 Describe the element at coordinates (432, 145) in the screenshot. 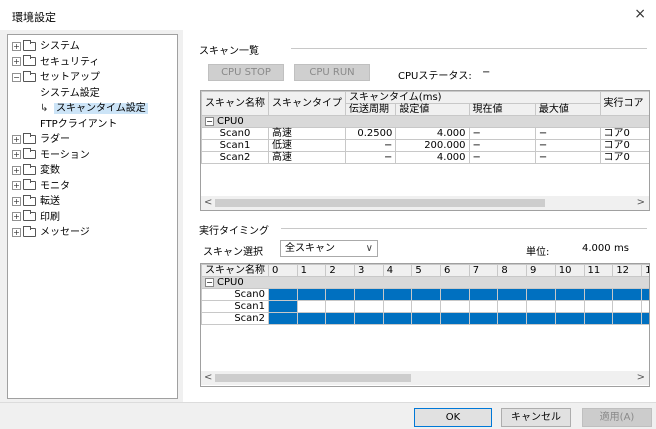

I see `cell-setting: 200.000` at that location.